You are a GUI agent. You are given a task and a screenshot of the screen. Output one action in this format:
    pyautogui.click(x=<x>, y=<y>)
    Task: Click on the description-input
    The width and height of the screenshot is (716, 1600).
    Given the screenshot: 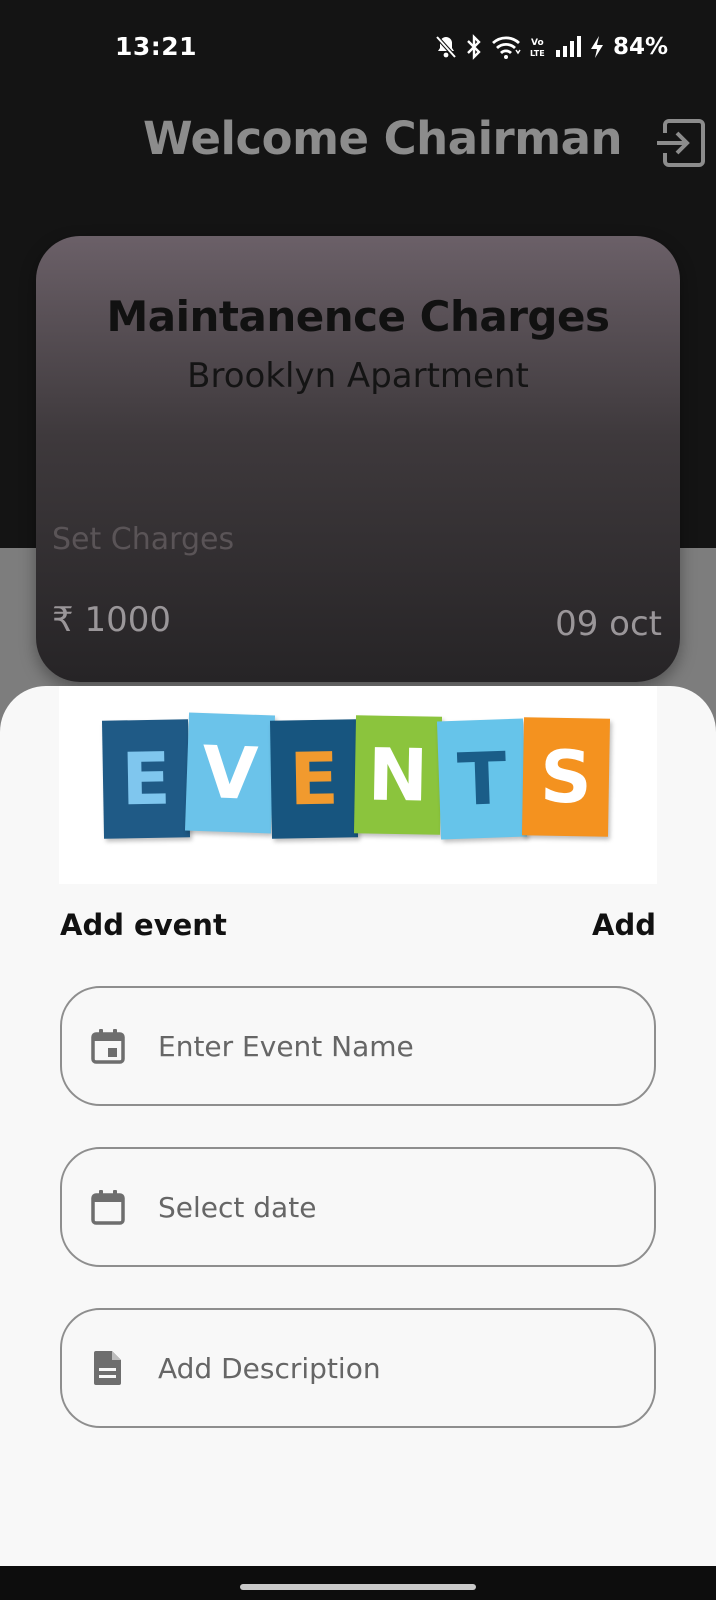 What is the action you would take?
    pyautogui.click(x=406, y=1368)
    